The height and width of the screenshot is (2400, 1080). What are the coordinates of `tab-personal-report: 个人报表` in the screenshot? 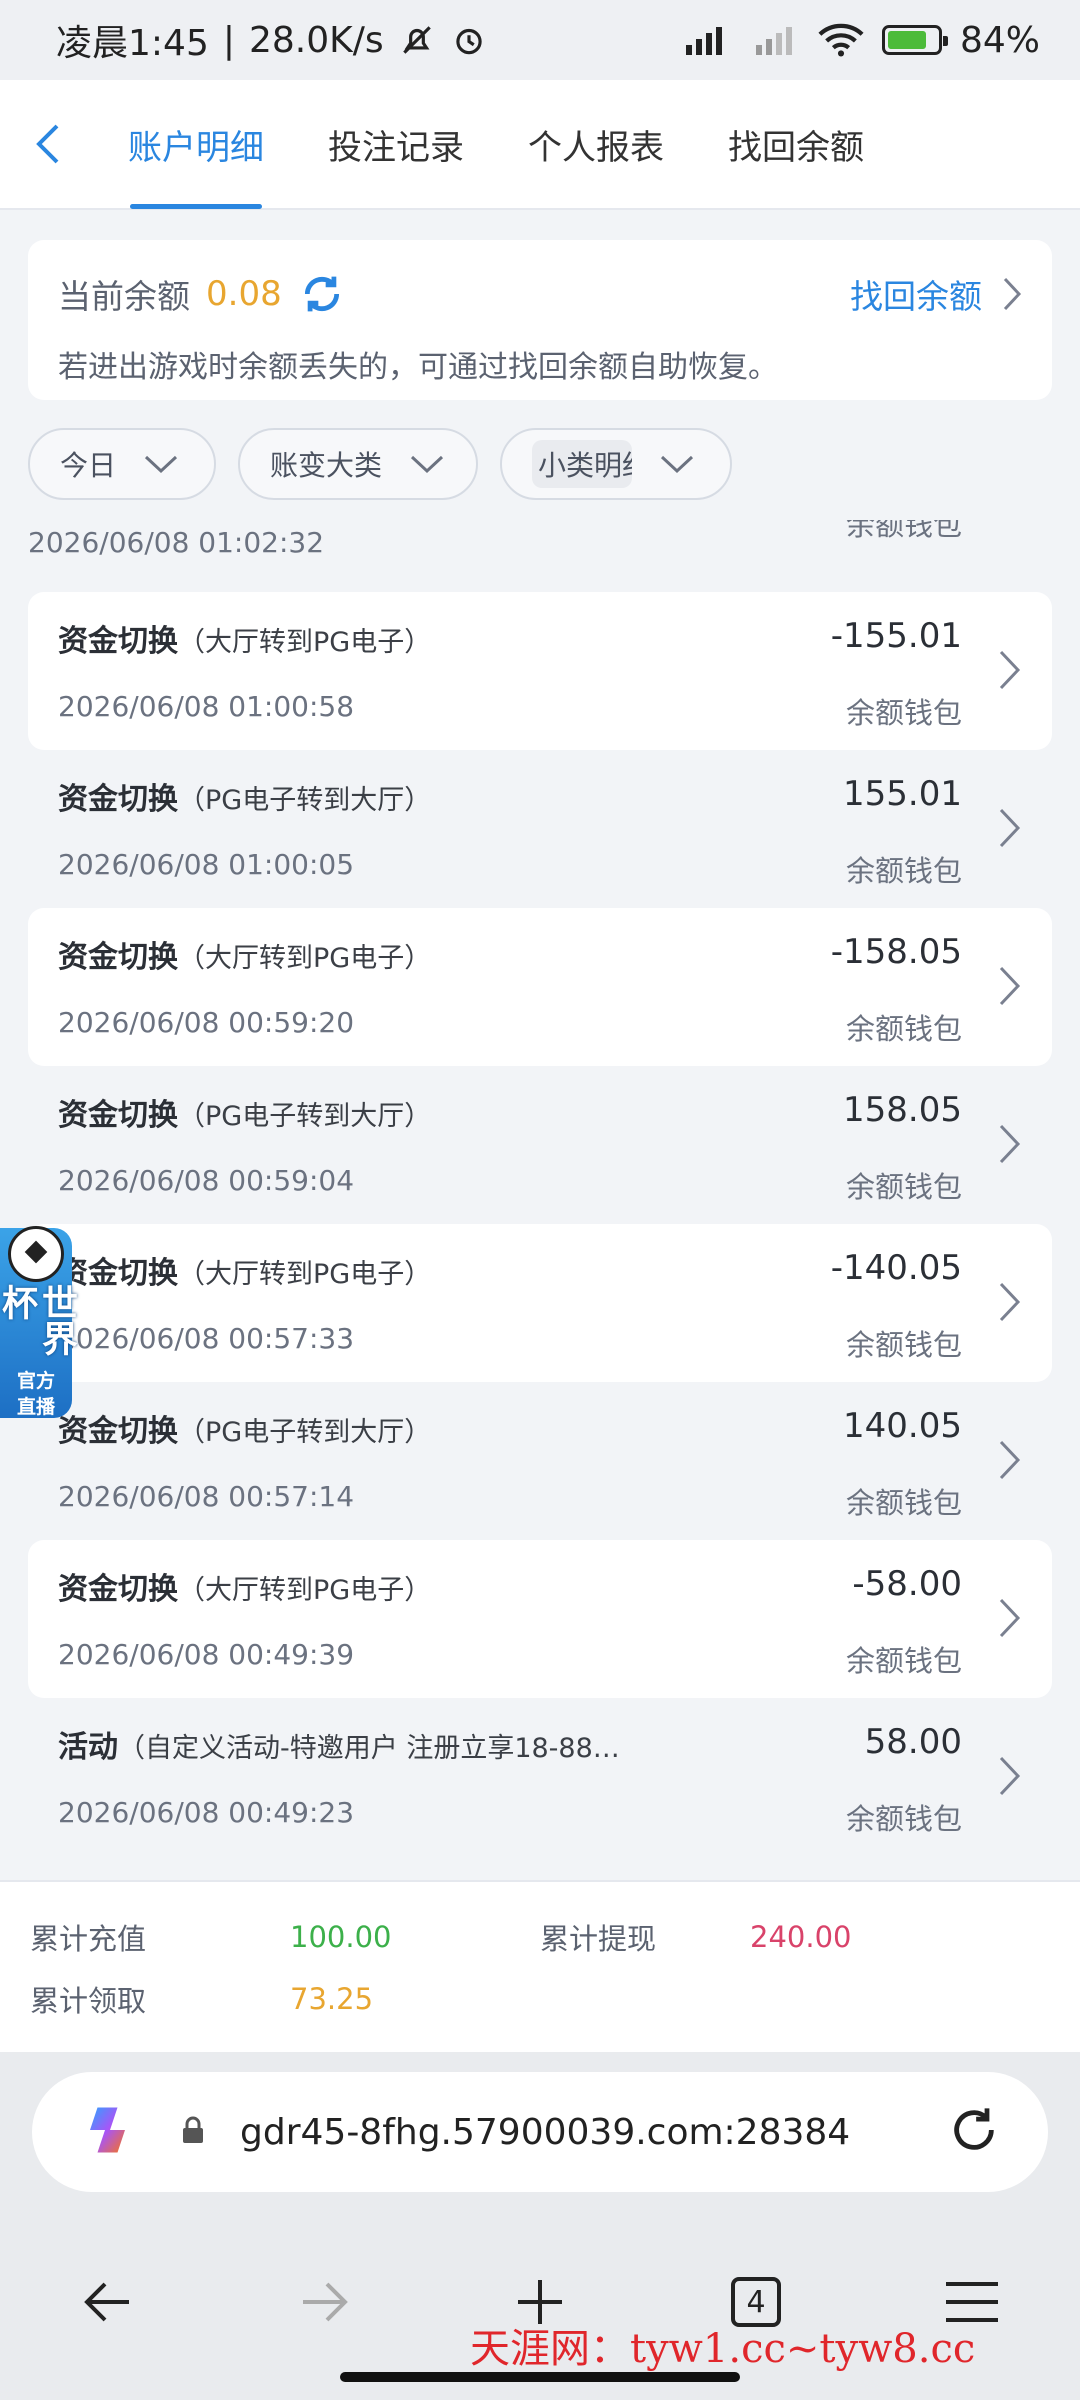 It's located at (596, 144).